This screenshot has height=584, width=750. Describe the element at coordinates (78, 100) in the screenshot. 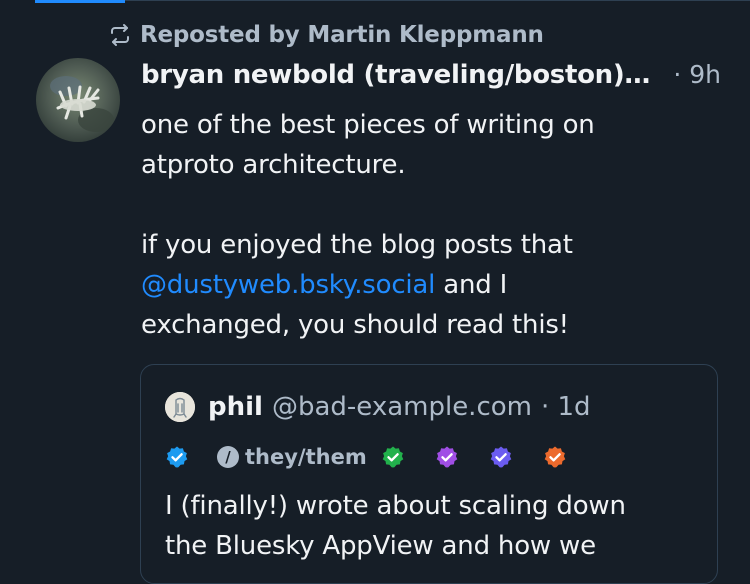

I see `author-avatar` at that location.